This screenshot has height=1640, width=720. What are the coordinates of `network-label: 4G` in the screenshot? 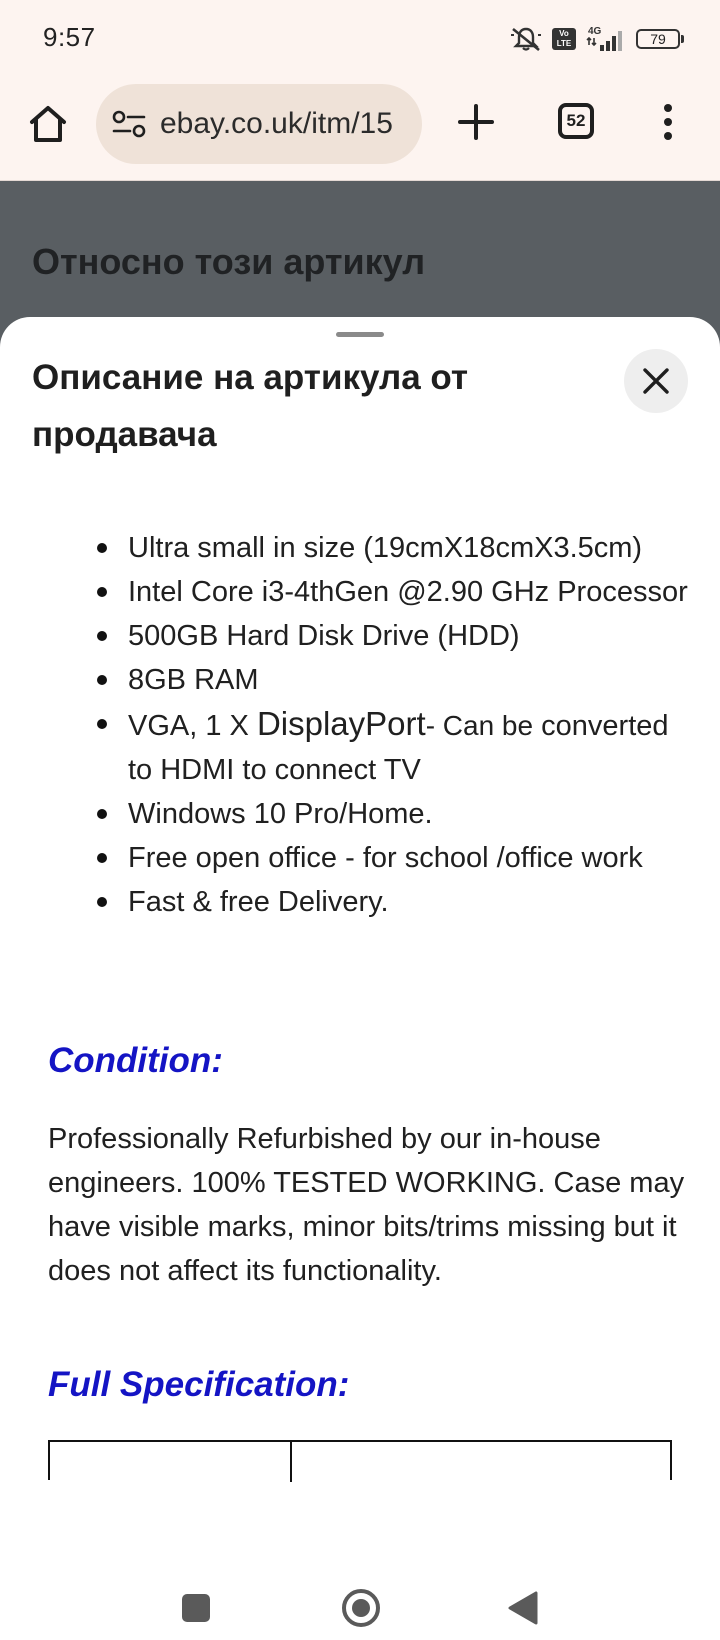 It's located at (595, 31).